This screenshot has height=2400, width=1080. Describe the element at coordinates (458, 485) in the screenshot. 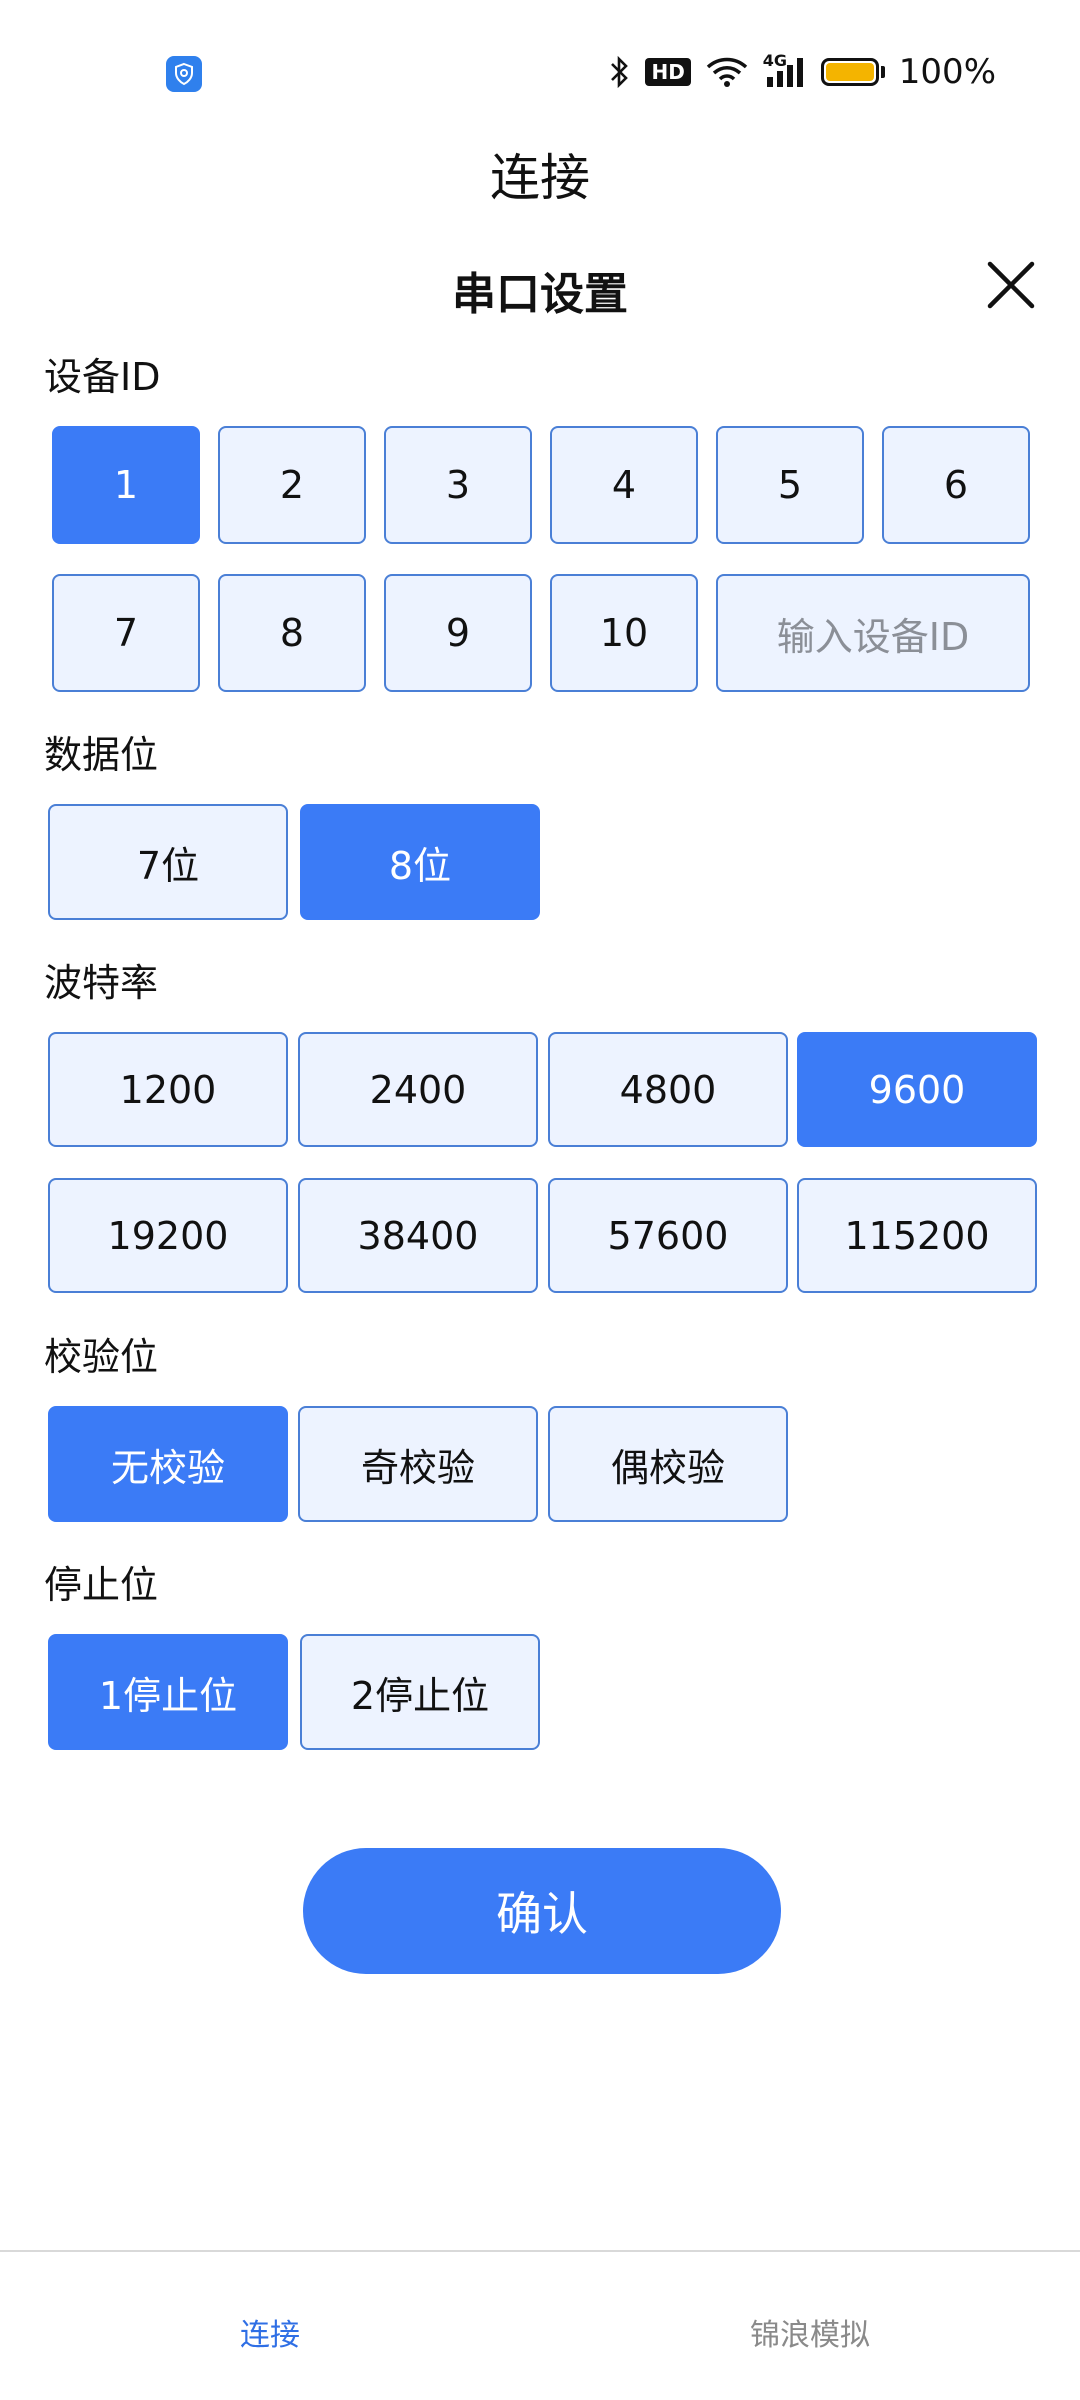

I see `device-id-option-3: 3` at that location.